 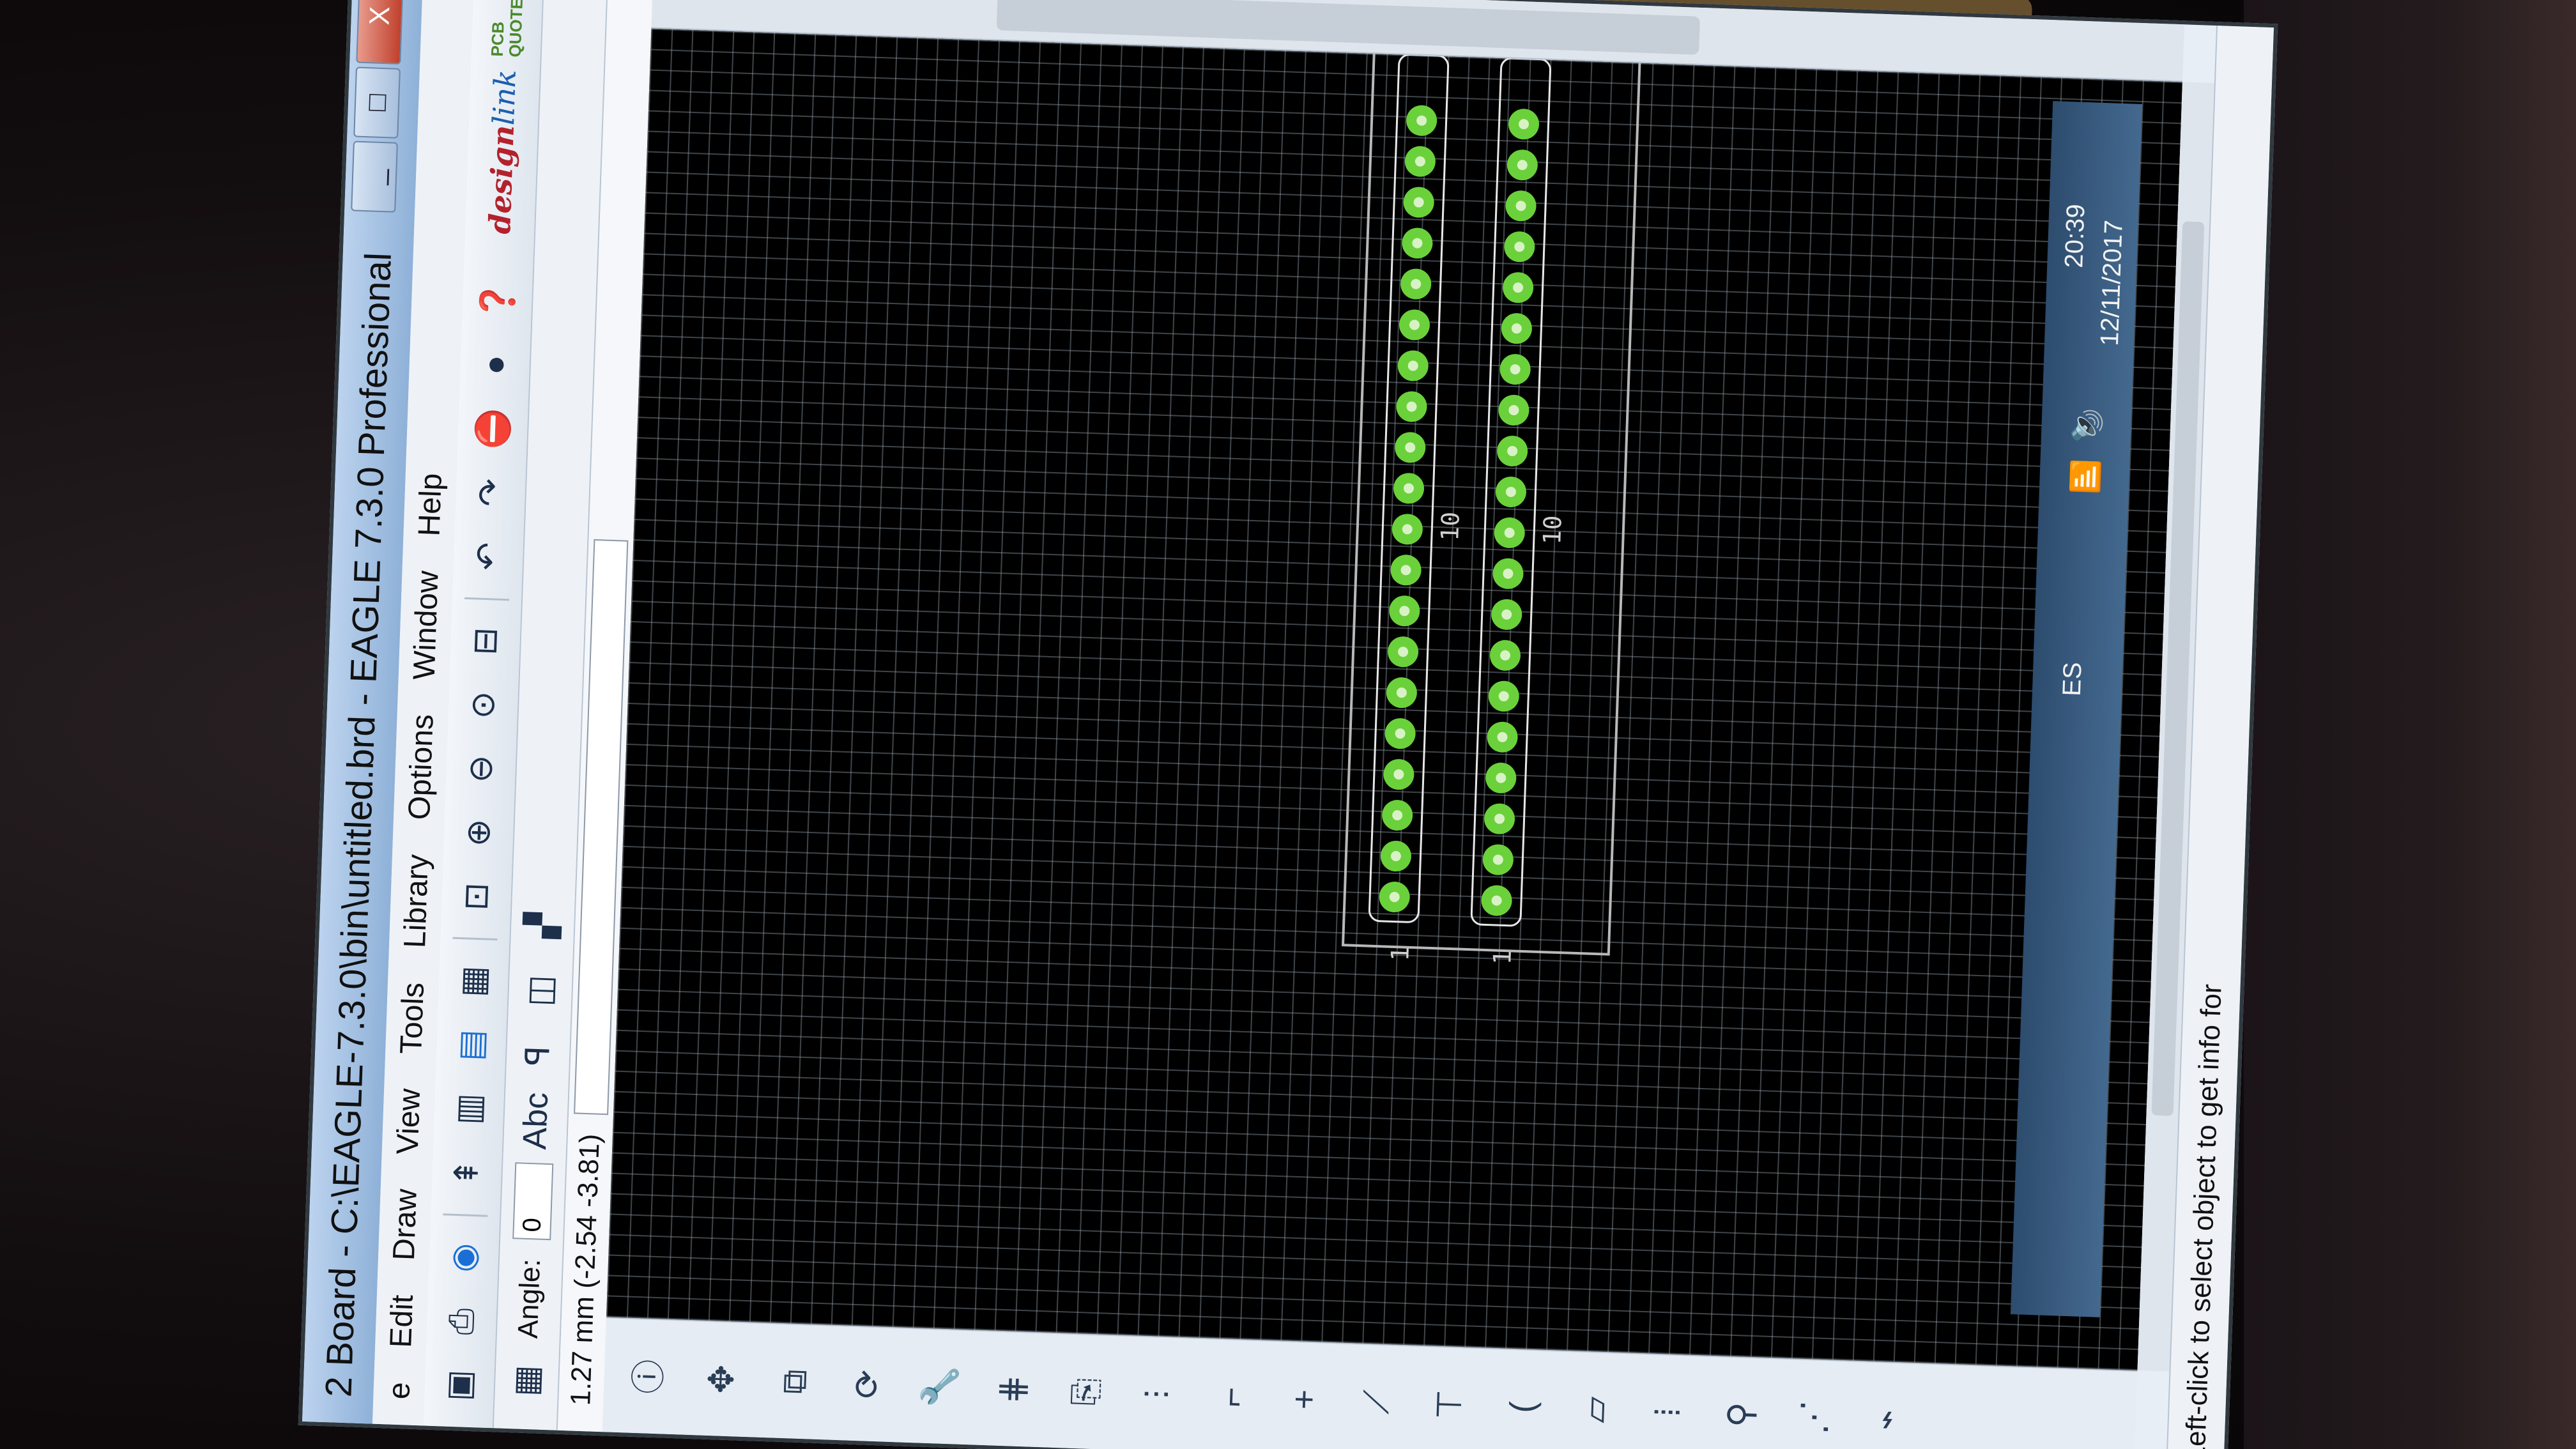 I want to click on volume-icon: 🔊, so click(x=2087, y=425).